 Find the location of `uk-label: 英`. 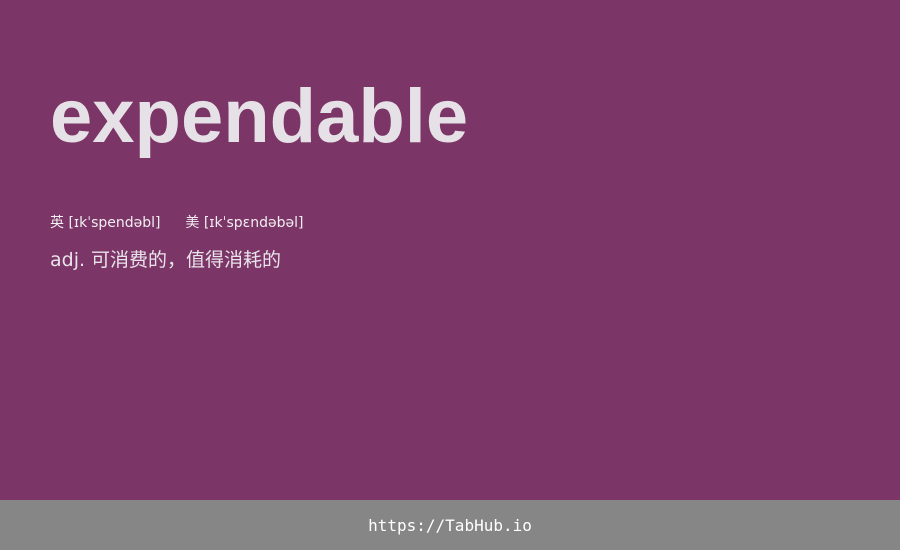

uk-label: 英 is located at coordinates (57, 223).